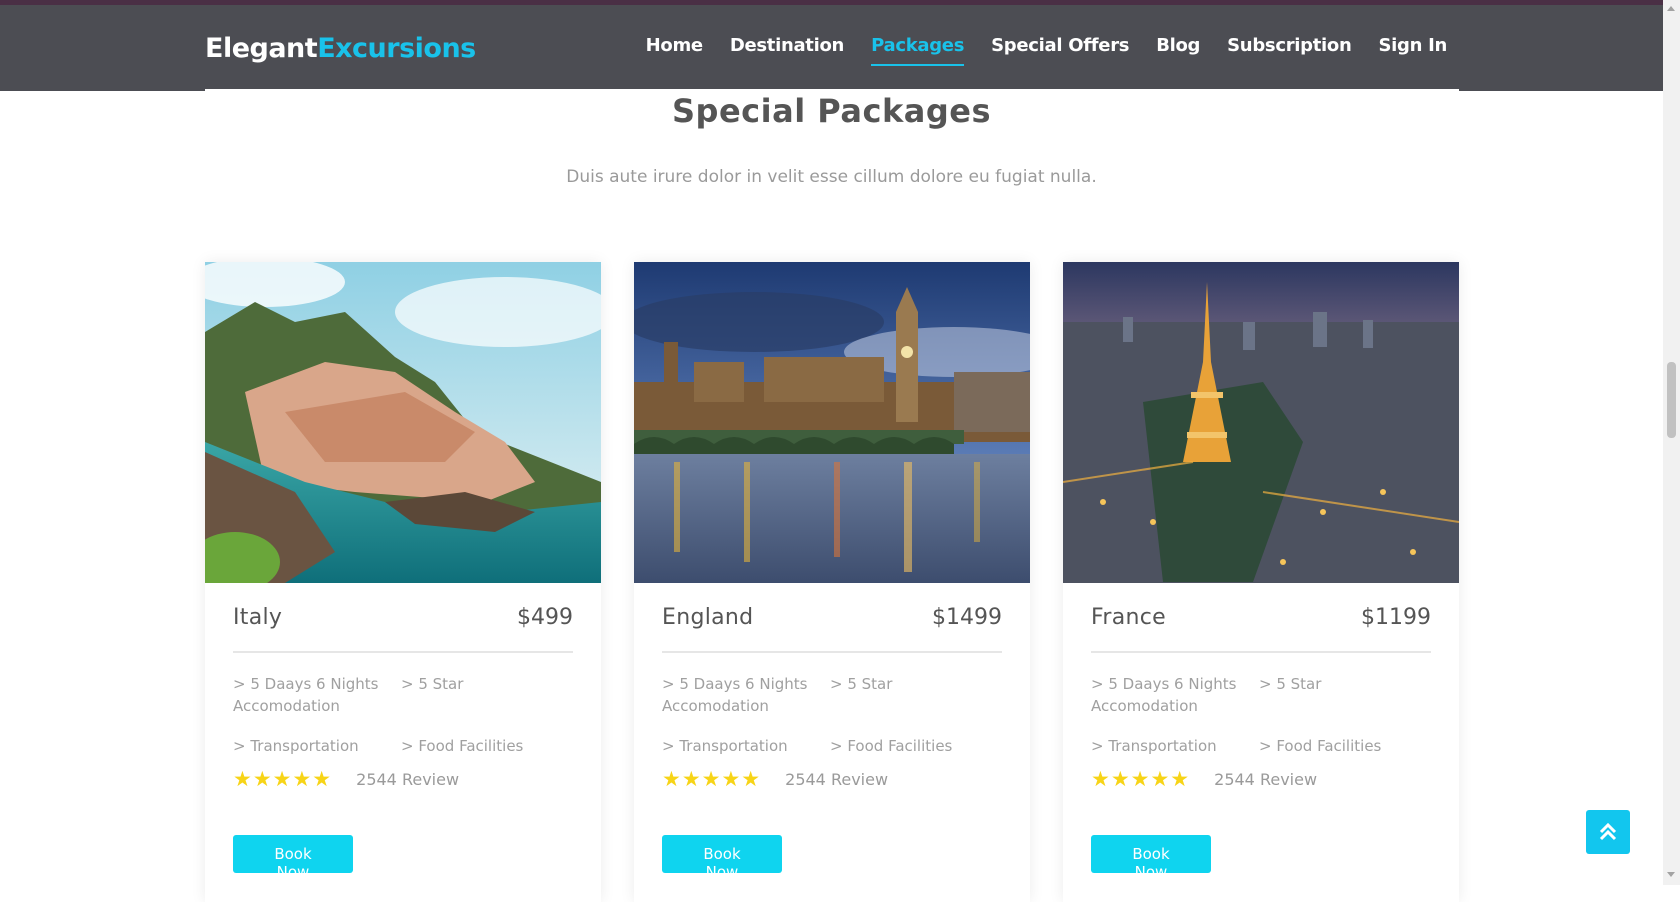 Image resolution: width=1680 pixels, height=902 pixels. What do you see at coordinates (1178, 50) in the screenshot?
I see `nav-blog: Blog` at bounding box center [1178, 50].